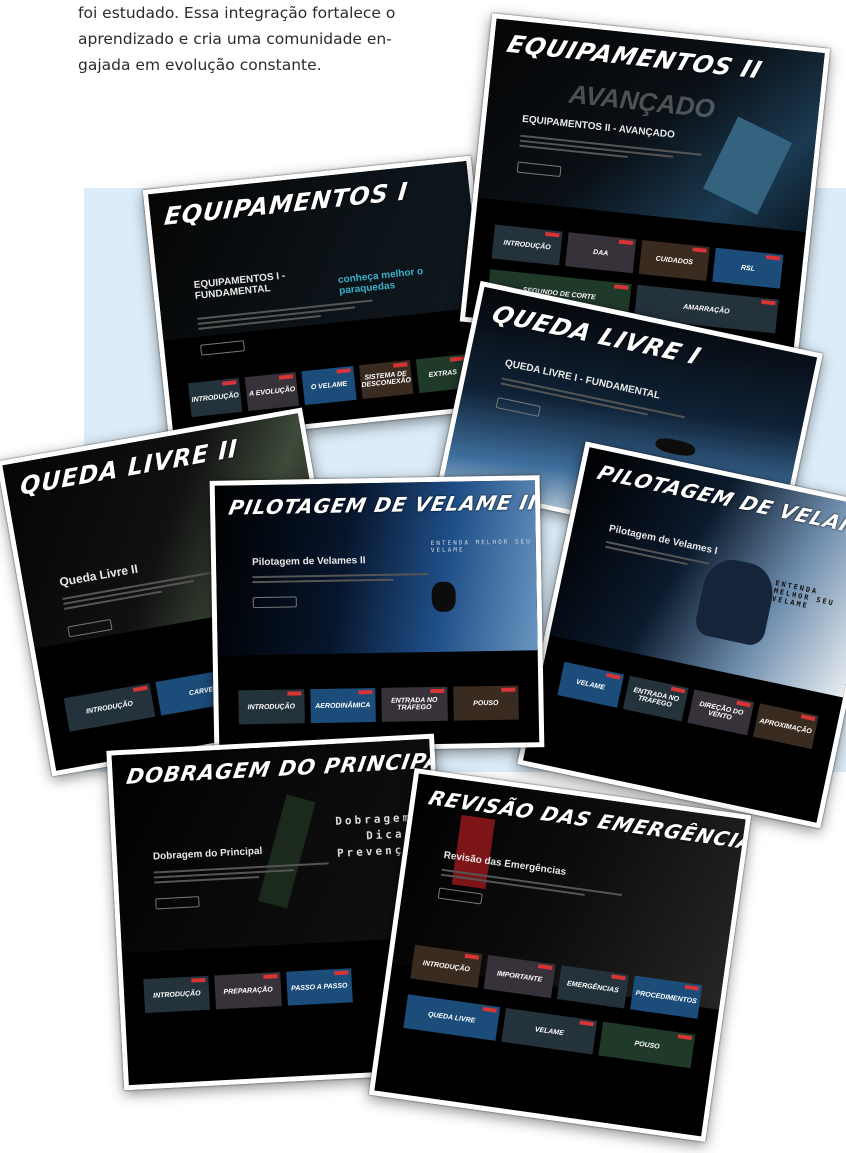 The width and height of the screenshot is (846, 1153). What do you see at coordinates (342, 706) in the screenshot?
I see `lesson-thumb: AERODINÂMICA` at bounding box center [342, 706].